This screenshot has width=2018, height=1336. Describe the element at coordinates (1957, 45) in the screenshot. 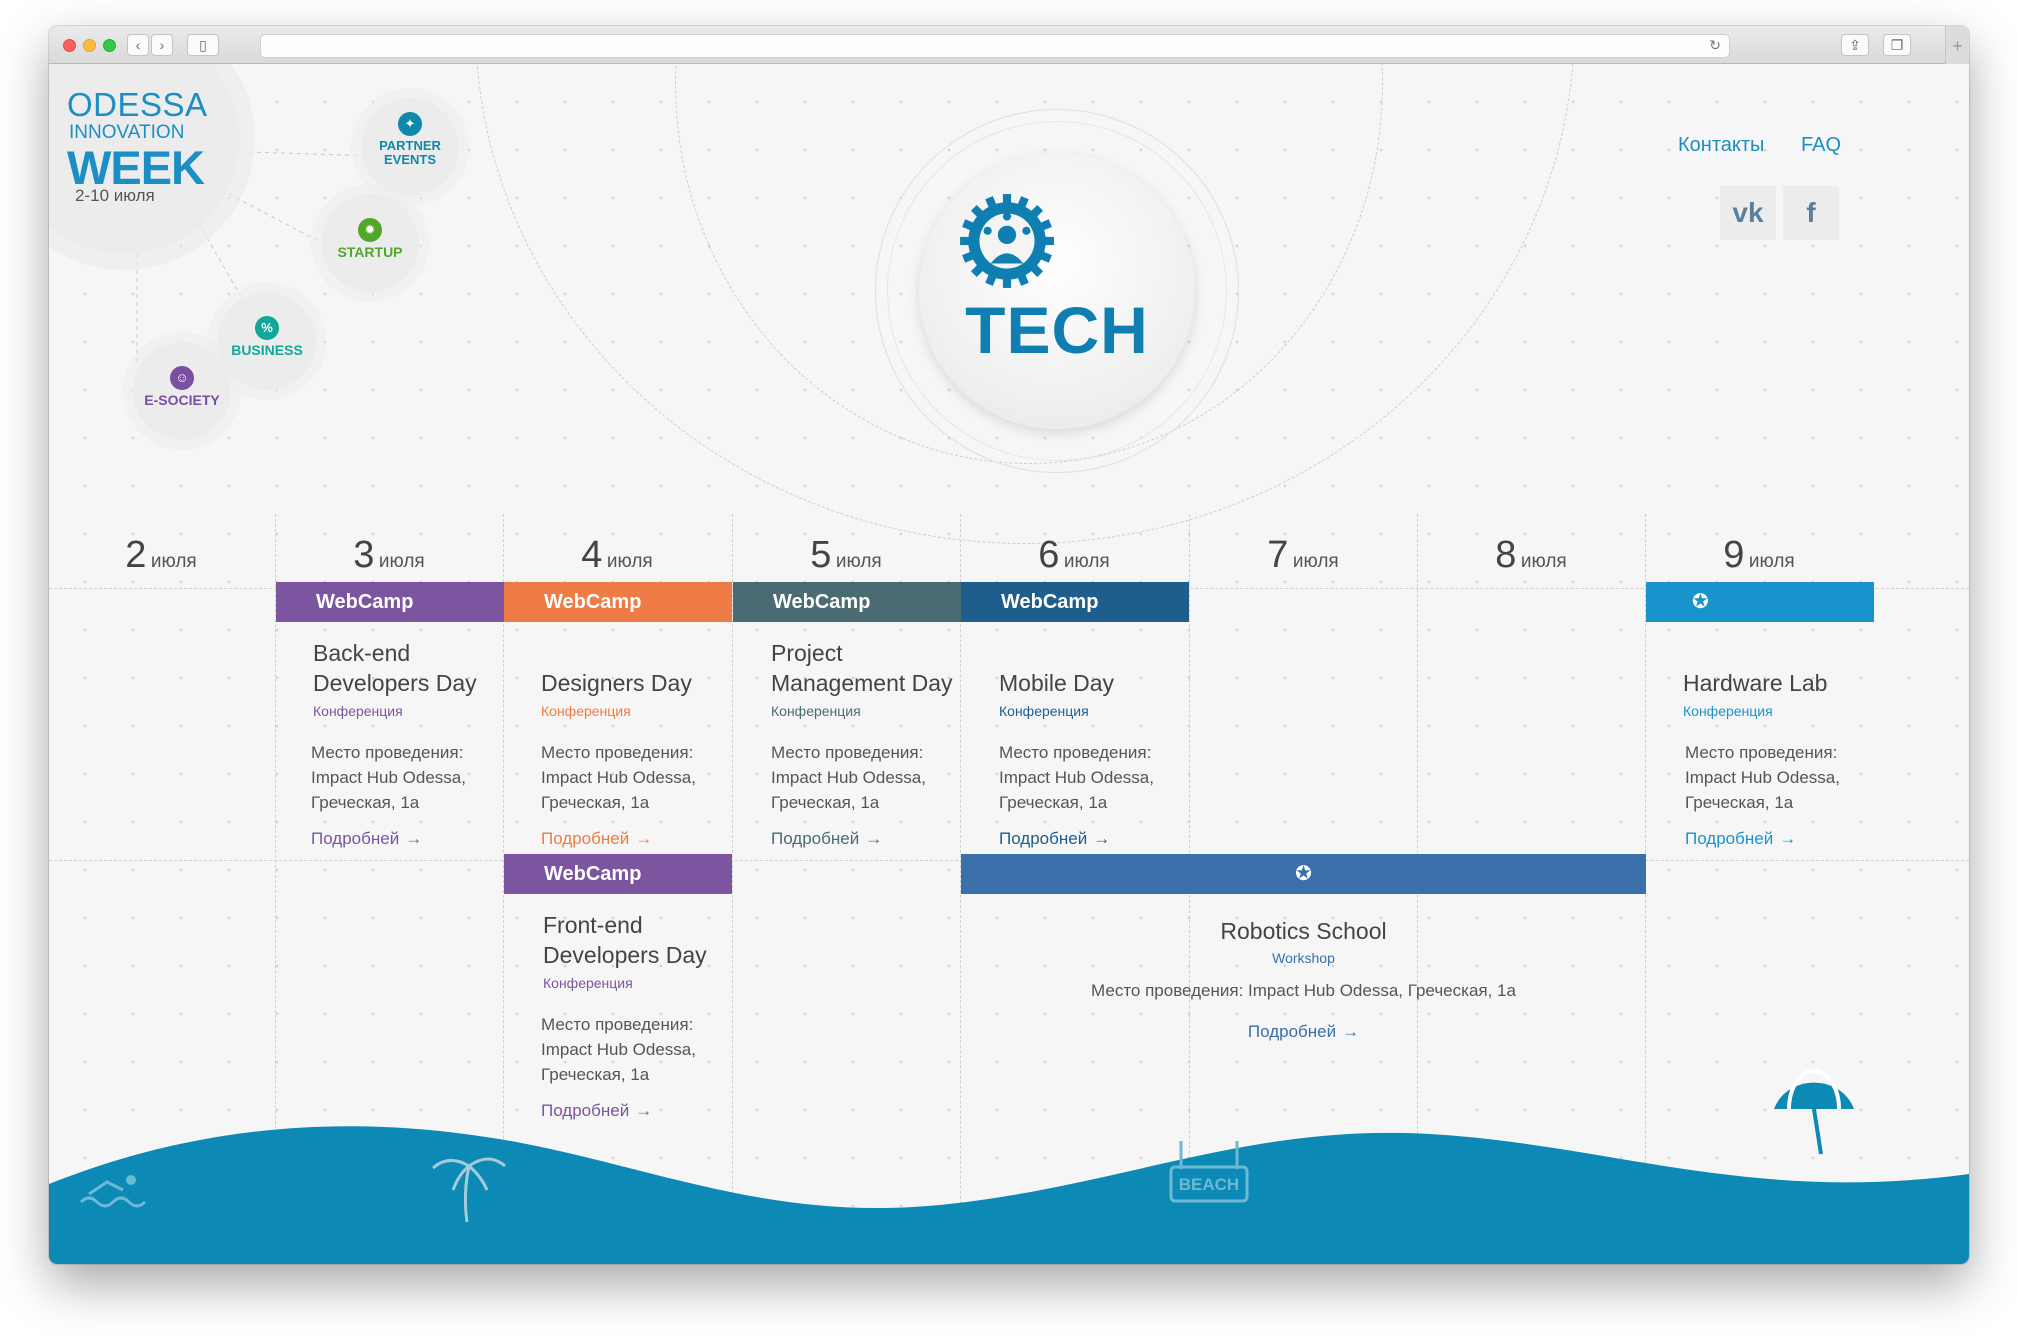

I see `new-tab-icon: +` at that location.